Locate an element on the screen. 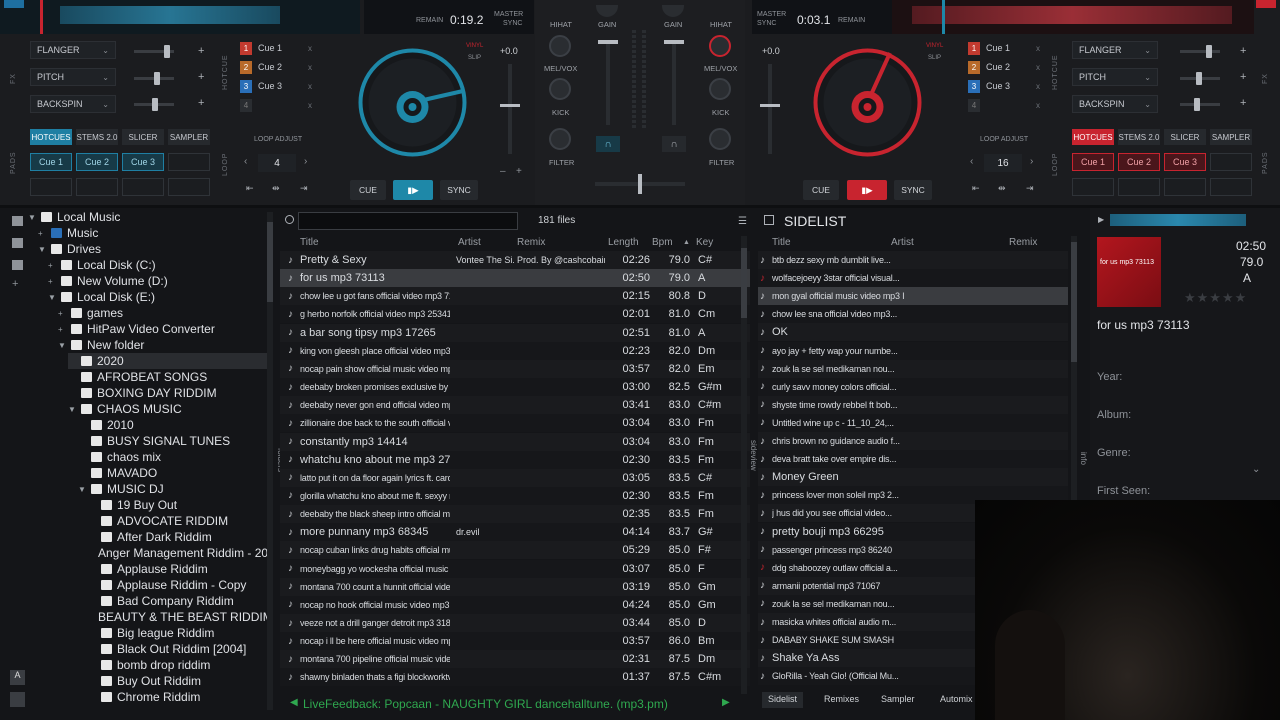  left-loop-reloop-icon: ⇹ is located at coordinates (276, 188).